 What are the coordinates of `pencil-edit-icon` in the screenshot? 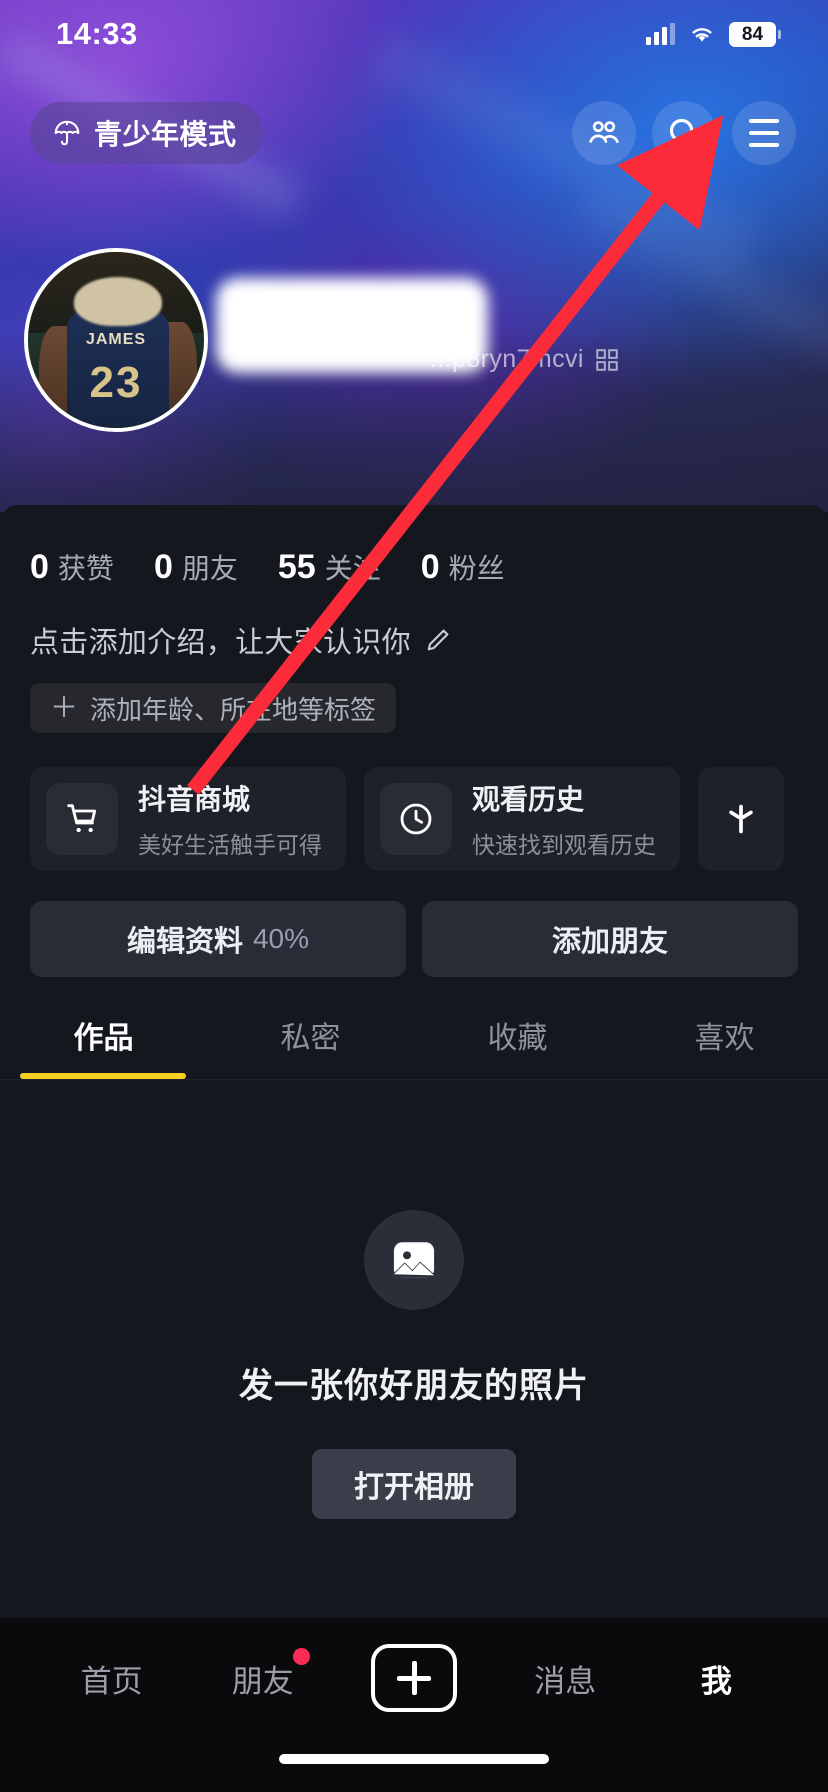 It's located at (438, 640).